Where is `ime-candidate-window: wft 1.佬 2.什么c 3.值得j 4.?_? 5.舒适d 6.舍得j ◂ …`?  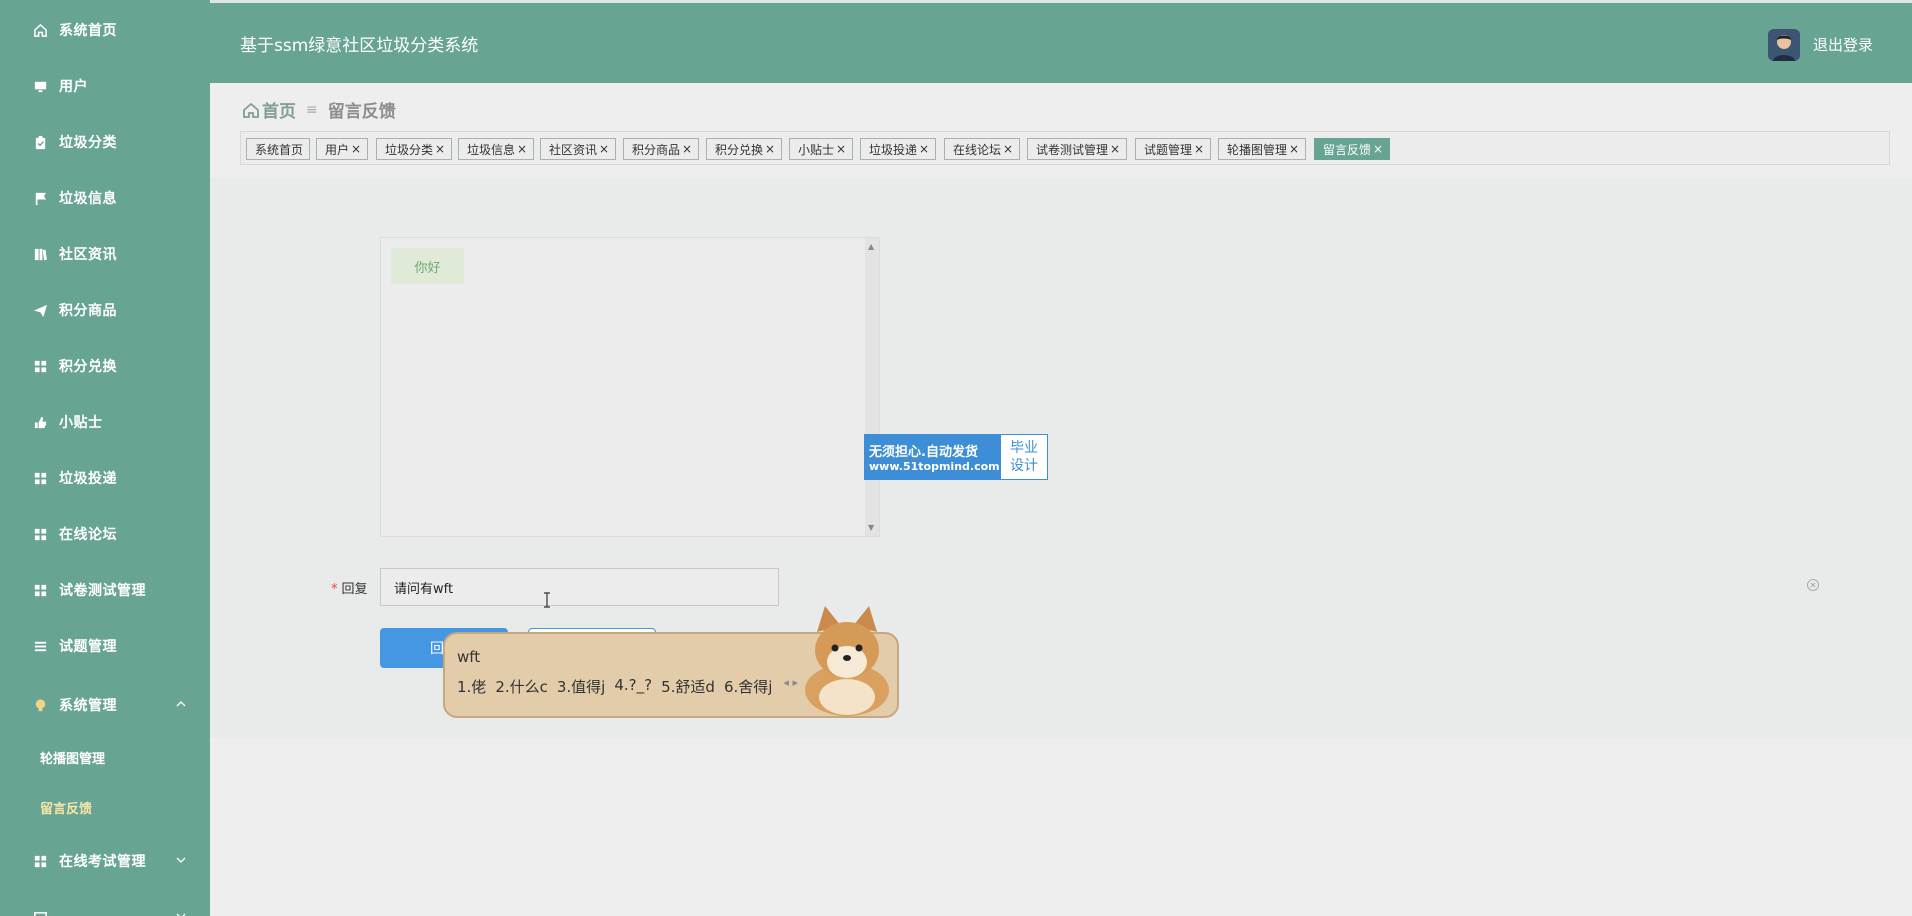 ime-candidate-window: wft 1.佬 2.什么c 3.值得j 4.?_? 5.舒适d 6.舍得j ◂ … is located at coordinates (671, 662).